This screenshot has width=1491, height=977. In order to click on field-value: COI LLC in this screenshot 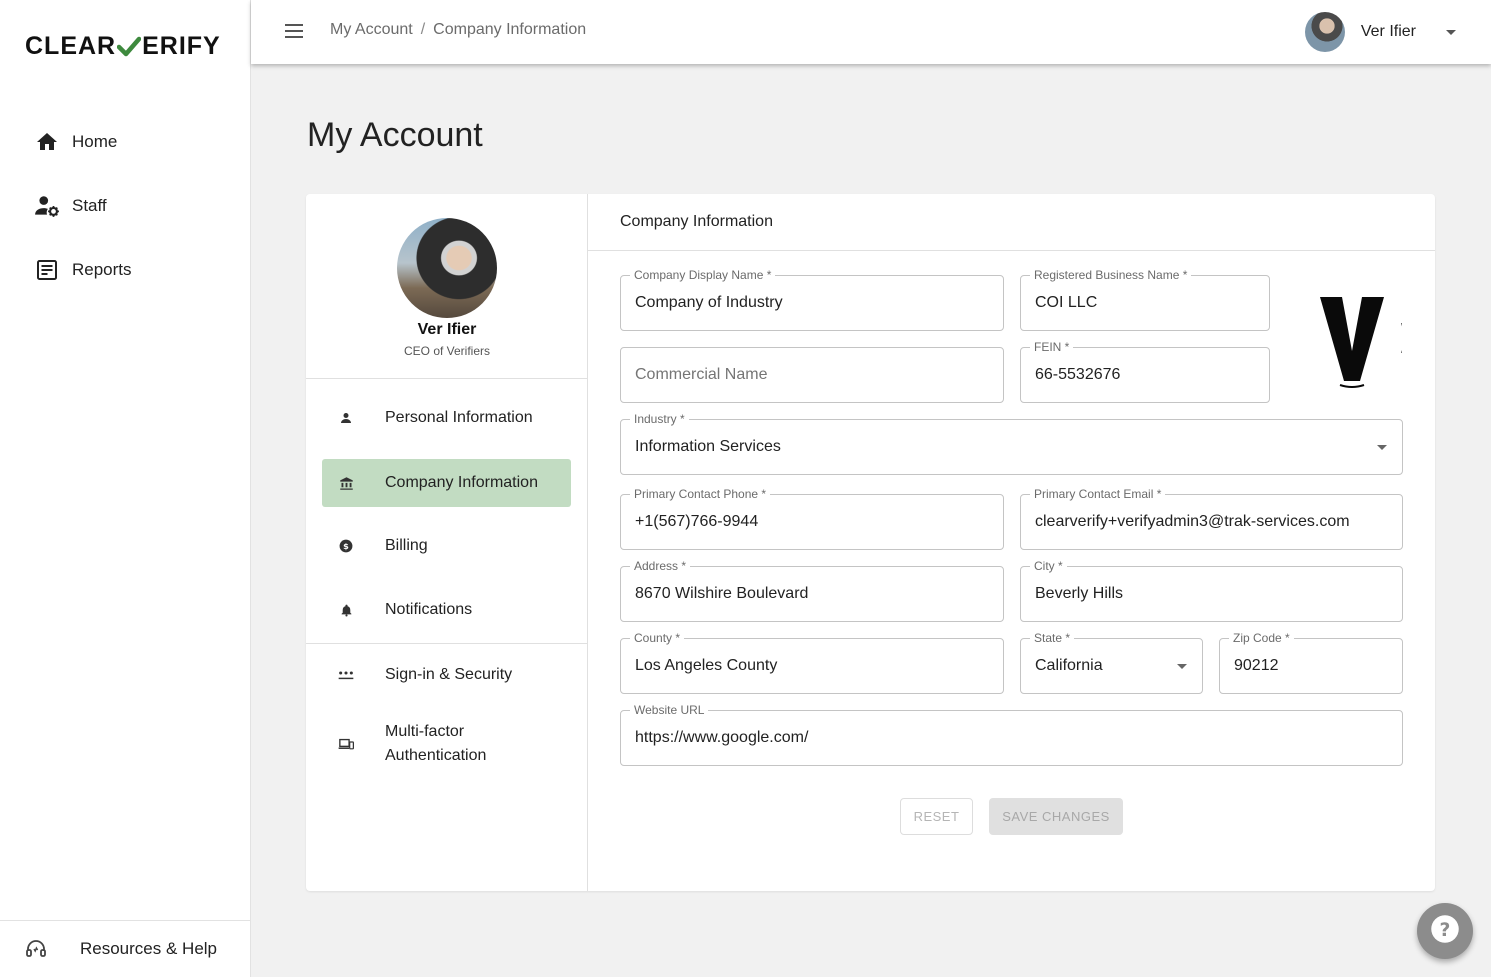, I will do `click(1066, 302)`.